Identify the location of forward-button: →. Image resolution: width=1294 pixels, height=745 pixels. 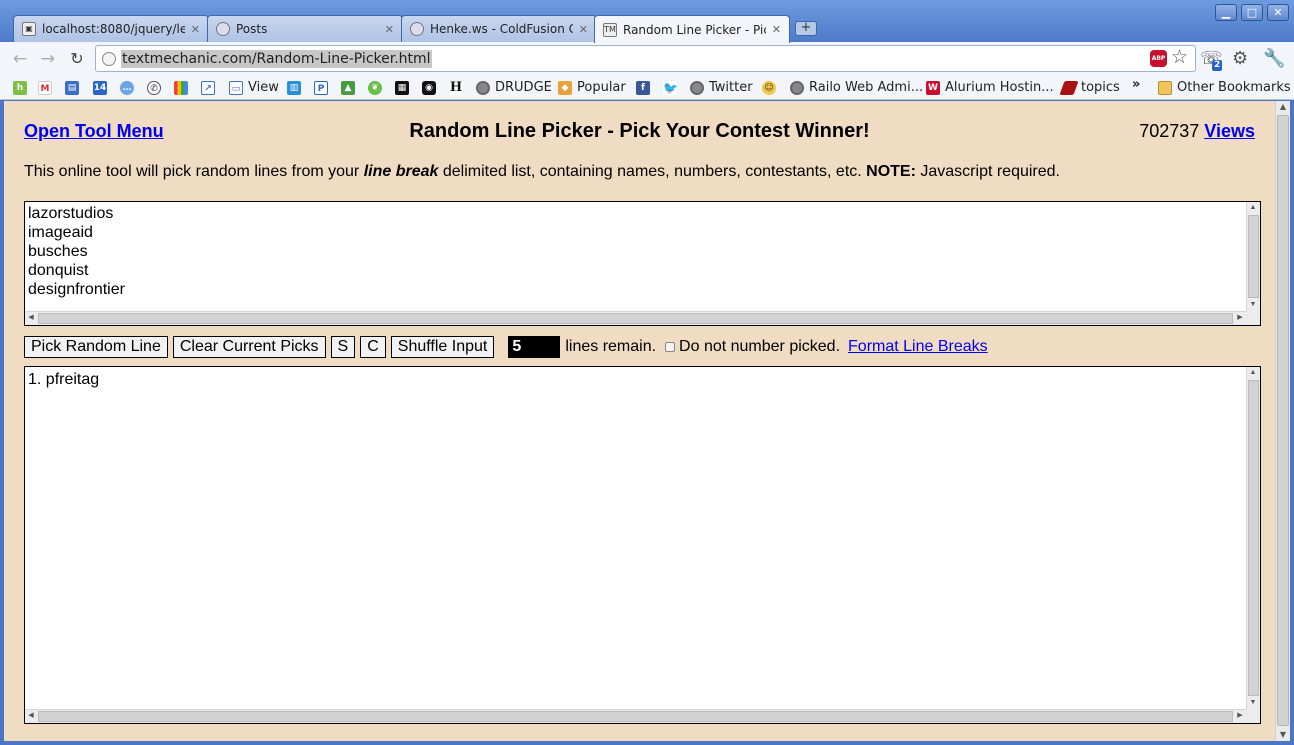
(48, 59).